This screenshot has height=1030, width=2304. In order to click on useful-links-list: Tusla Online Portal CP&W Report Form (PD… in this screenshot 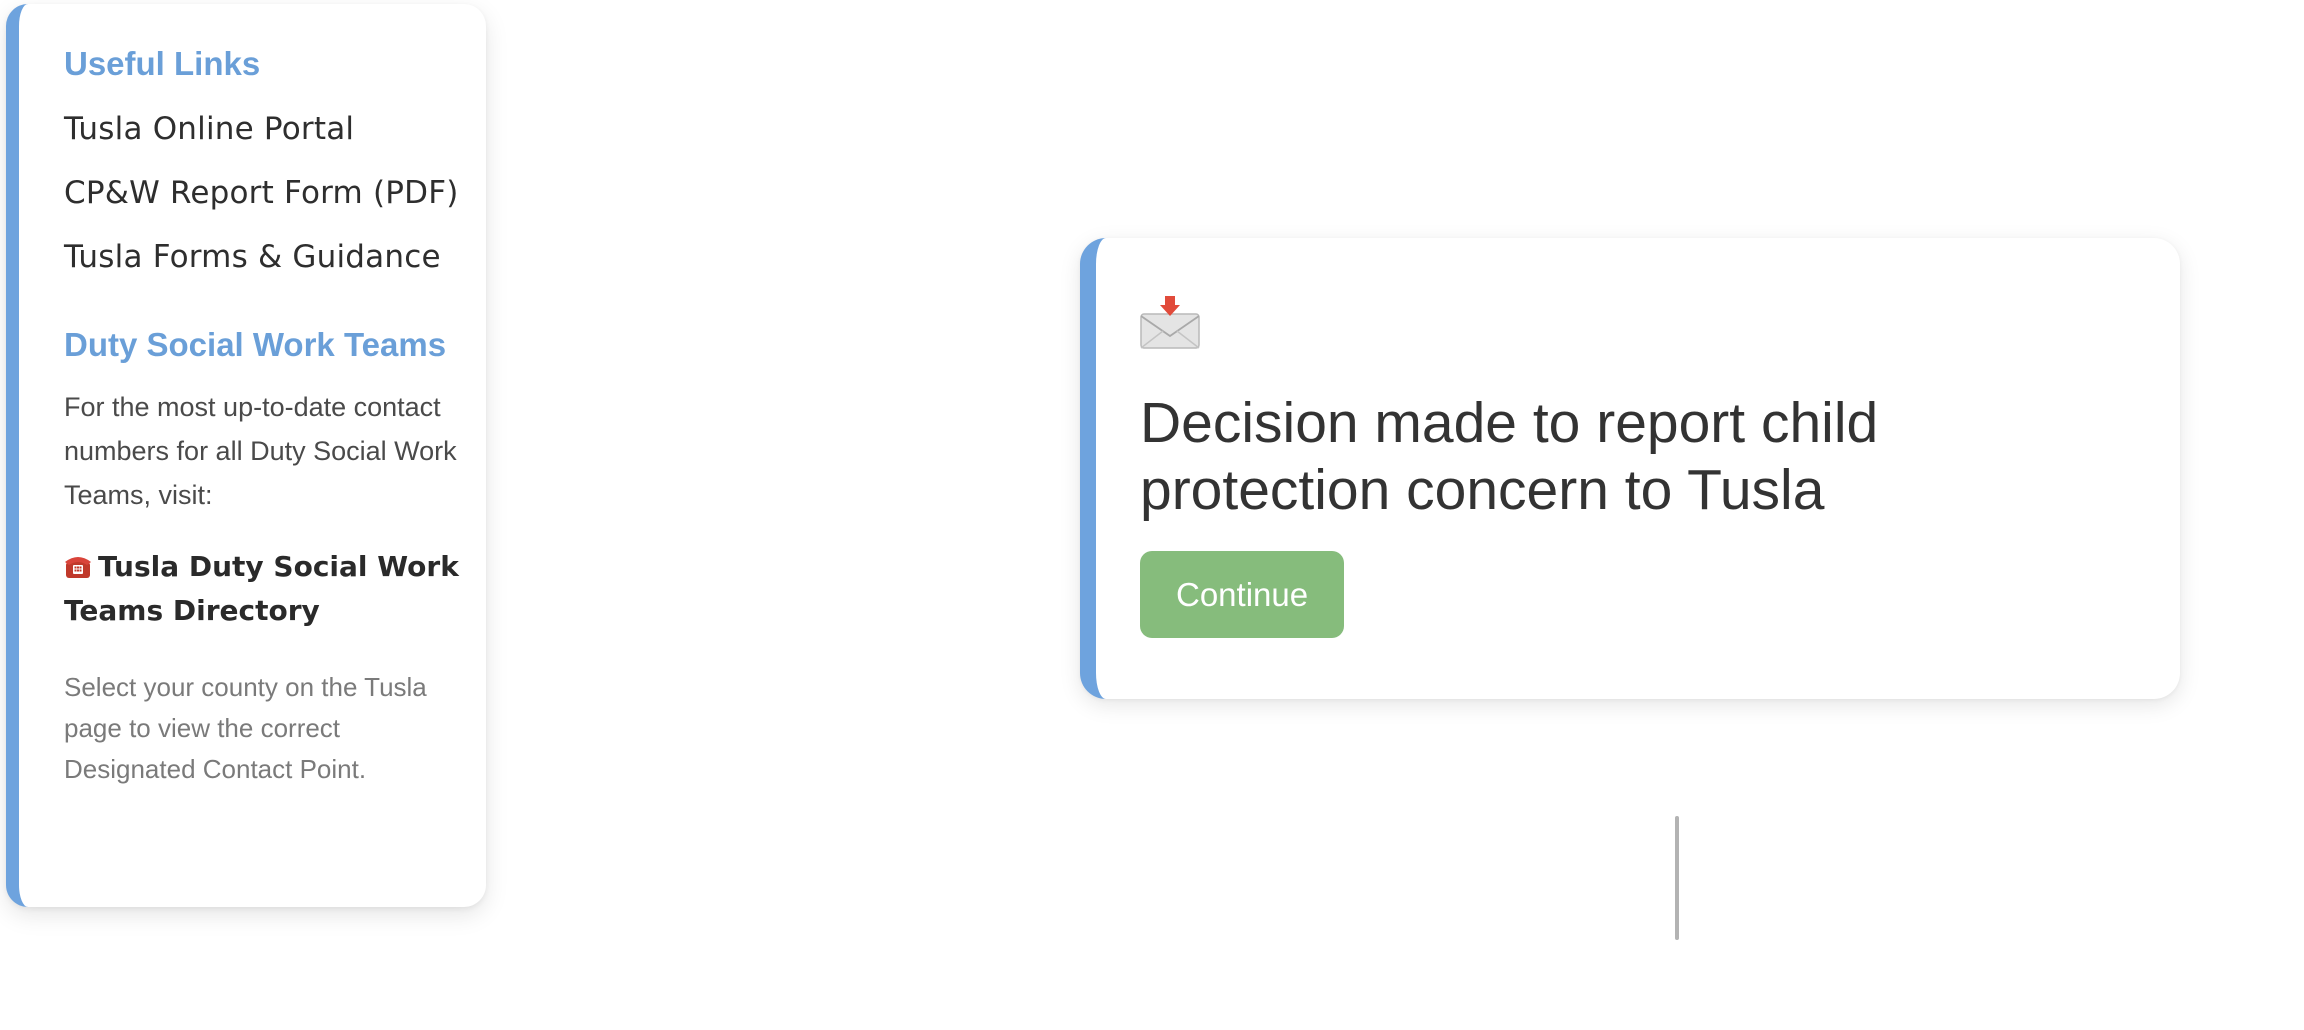, I will do `click(263, 193)`.